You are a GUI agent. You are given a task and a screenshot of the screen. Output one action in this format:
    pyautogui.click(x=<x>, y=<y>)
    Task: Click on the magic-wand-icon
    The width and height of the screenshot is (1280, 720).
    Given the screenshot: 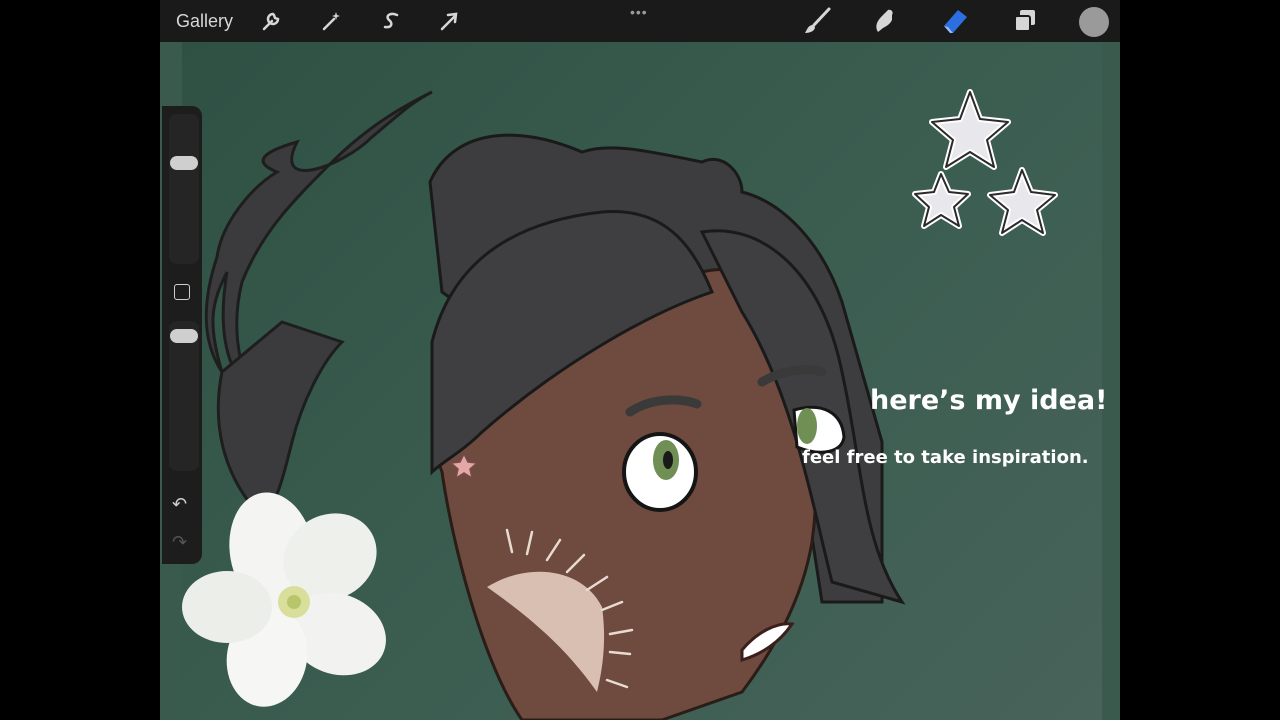 What is the action you would take?
    pyautogui.click(x=331, y=21)
    